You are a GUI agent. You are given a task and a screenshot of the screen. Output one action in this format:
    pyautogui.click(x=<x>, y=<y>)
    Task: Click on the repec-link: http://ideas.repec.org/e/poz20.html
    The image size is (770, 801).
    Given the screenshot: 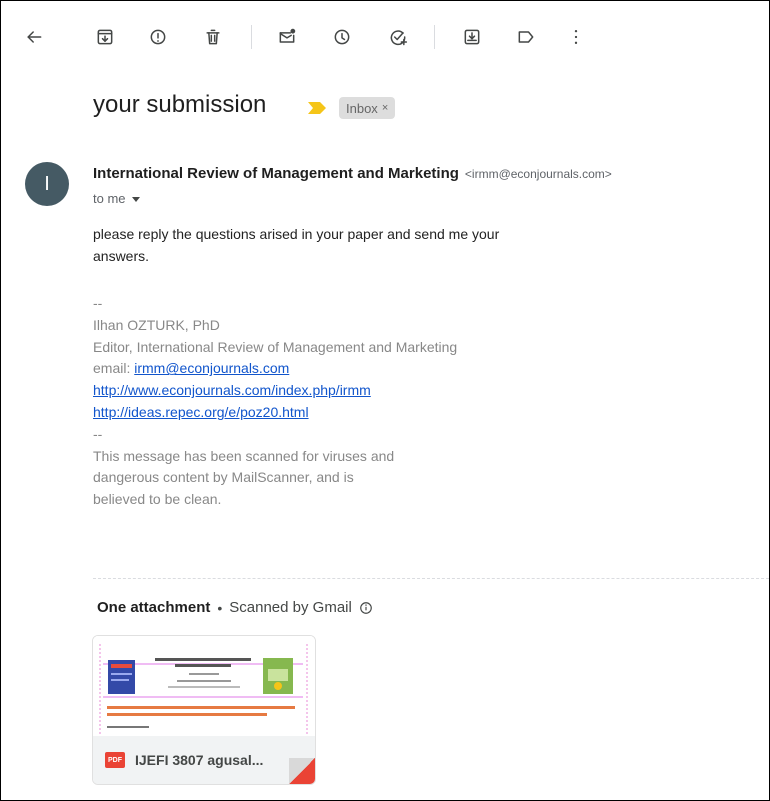 What is the action you would take?
    pyautogui.click(x=201, y=412)
    